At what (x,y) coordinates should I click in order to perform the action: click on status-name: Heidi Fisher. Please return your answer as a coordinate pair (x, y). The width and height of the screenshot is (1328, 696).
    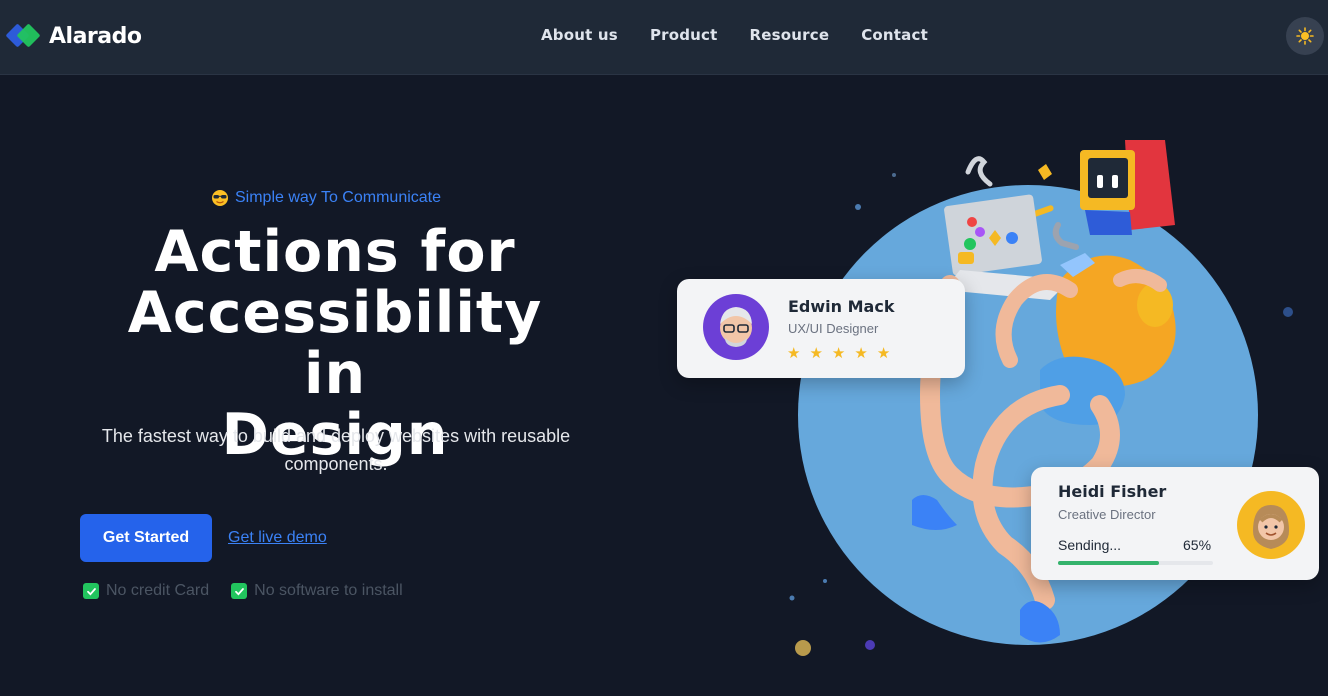
    Looking at the image, I should click on (1112, 491).